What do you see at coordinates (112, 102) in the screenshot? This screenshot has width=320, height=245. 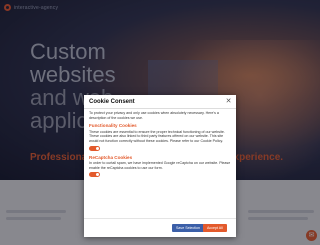 I see `dialog-title: Cookie Consent` at bounding box center [112, 102].